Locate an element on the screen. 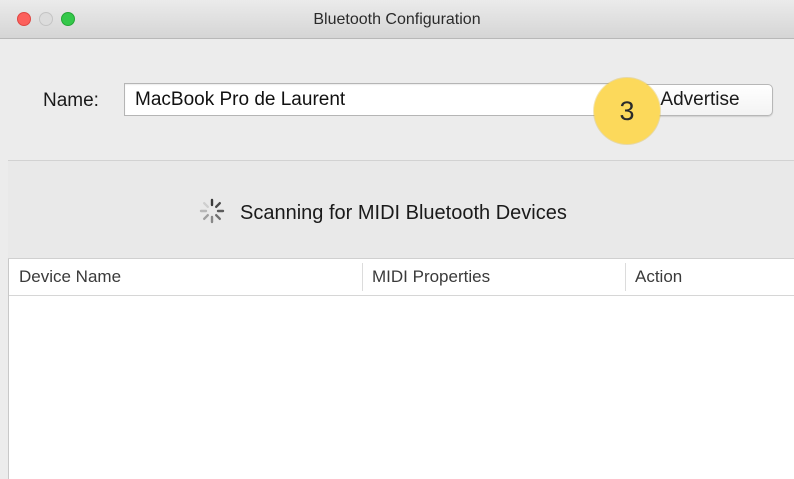 The width and height of the screenshot is (794, 479). window-title: Bluetooth Configuration is located at coordinates (397, 19).